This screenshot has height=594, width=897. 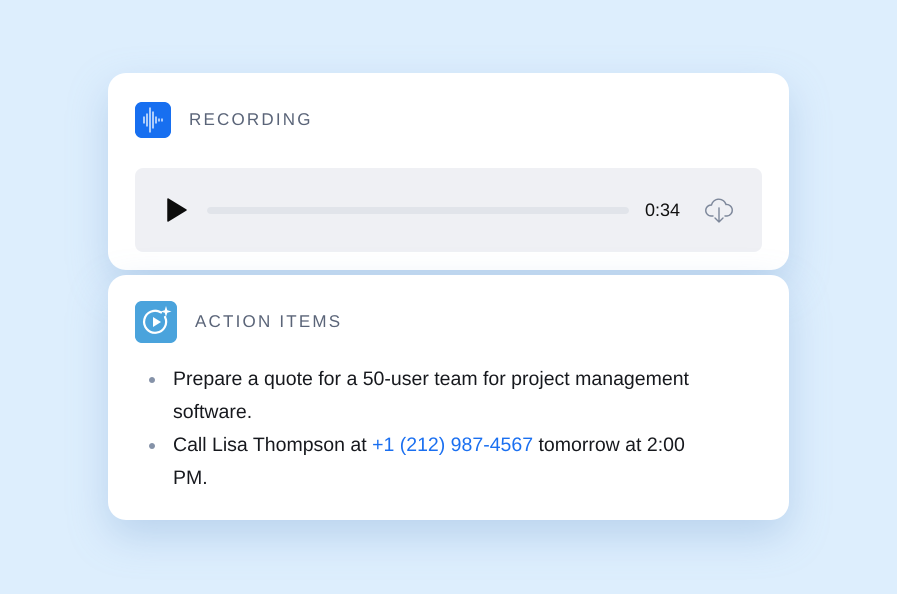 I want to click on waveform-icon, so click(x=153, y=120).